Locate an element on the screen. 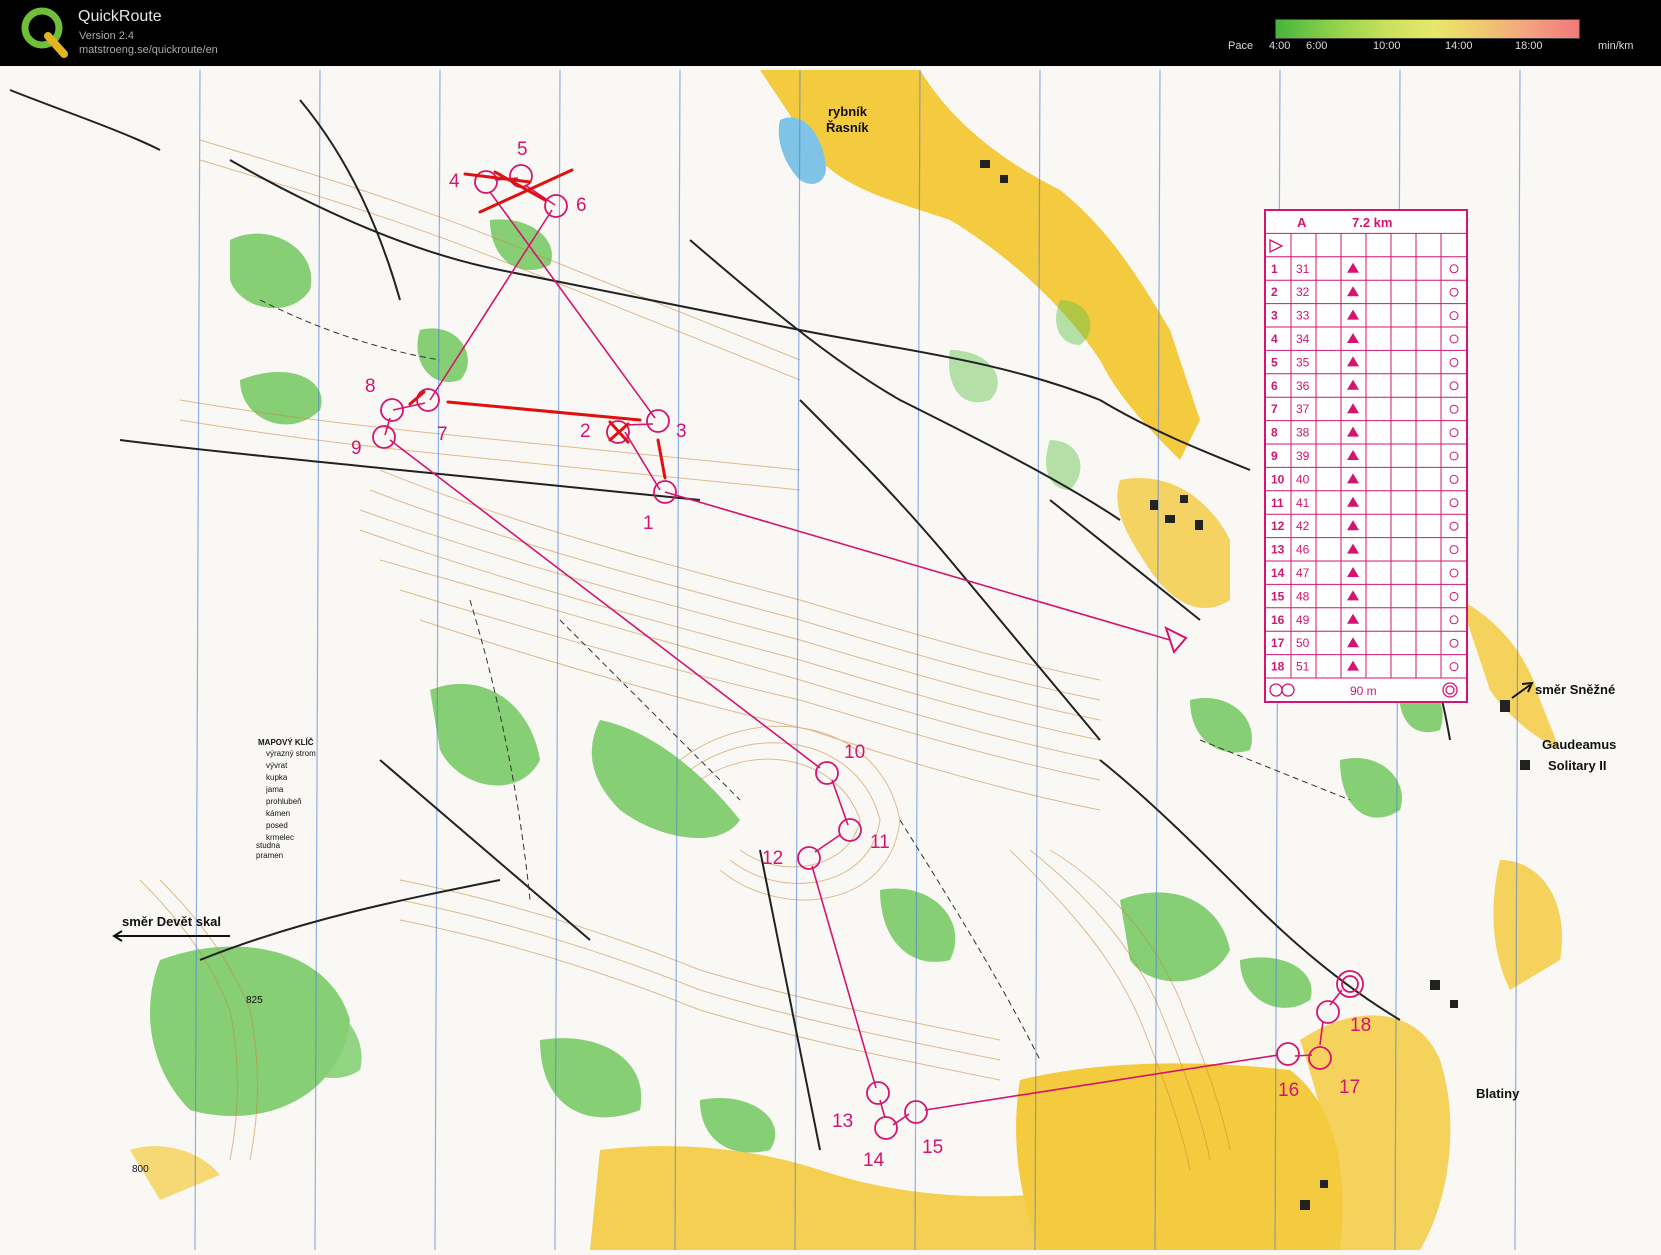 This screenshot has height=1255, width=1661. card-control-code: 33 is located at coordinates (1303, 316).